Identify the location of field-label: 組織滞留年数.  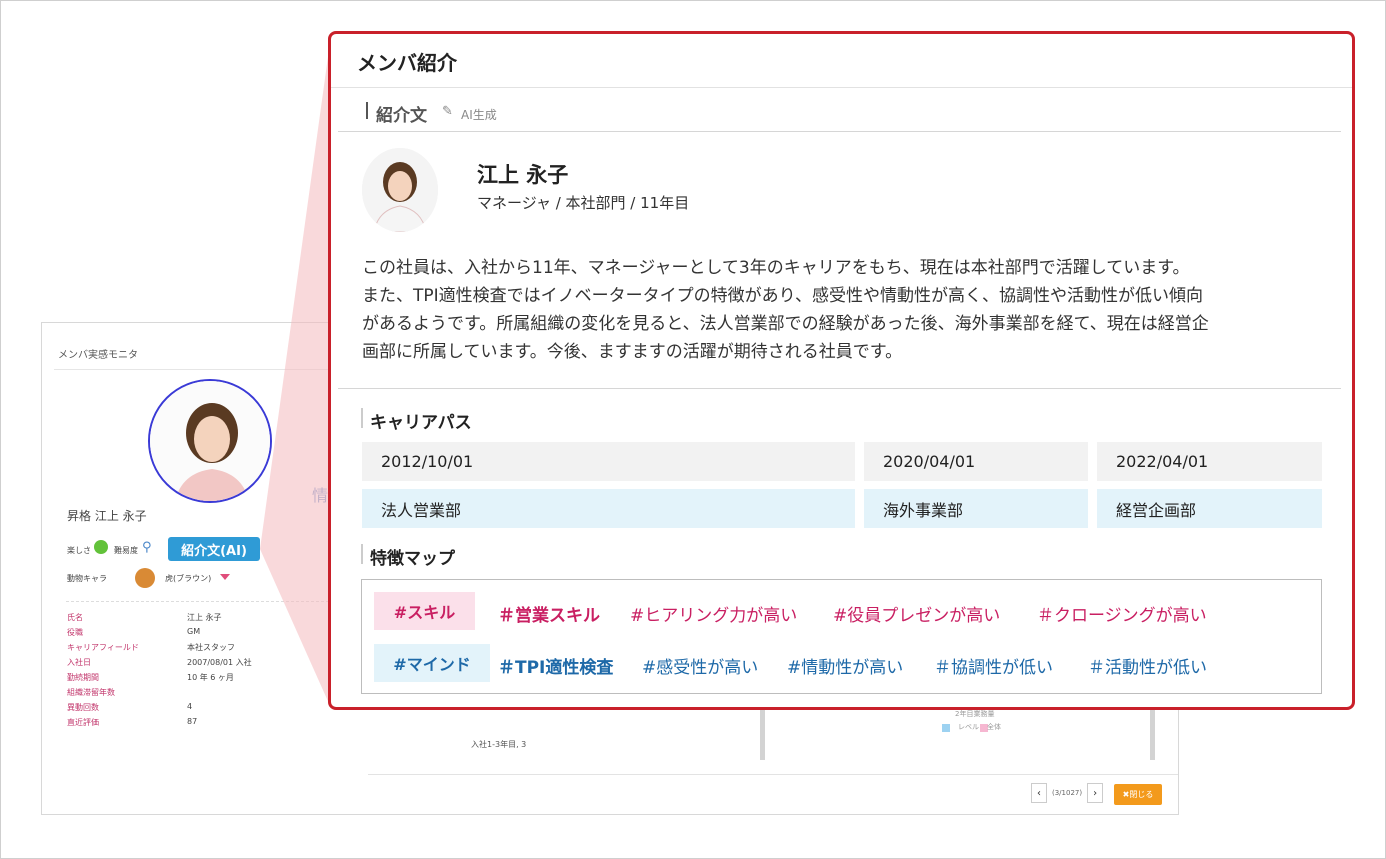
(91, 692).